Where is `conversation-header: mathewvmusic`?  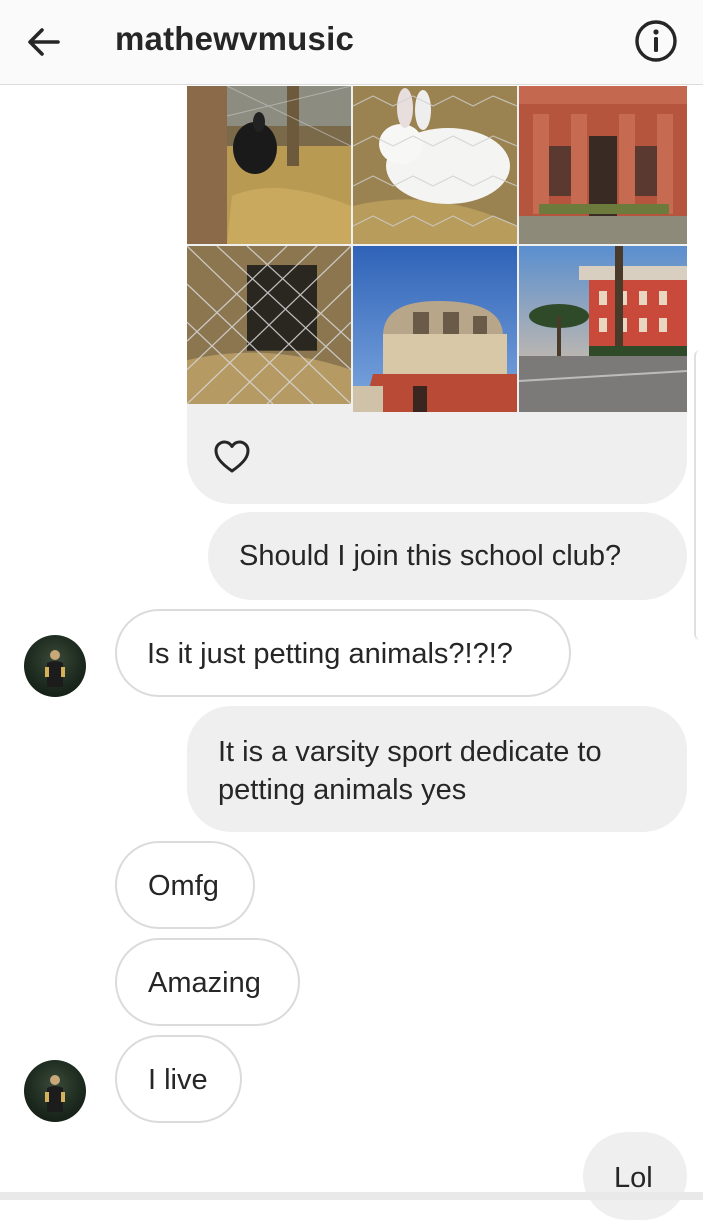
conversation-header: mathewvmusic is located at coordinates (351, 42).